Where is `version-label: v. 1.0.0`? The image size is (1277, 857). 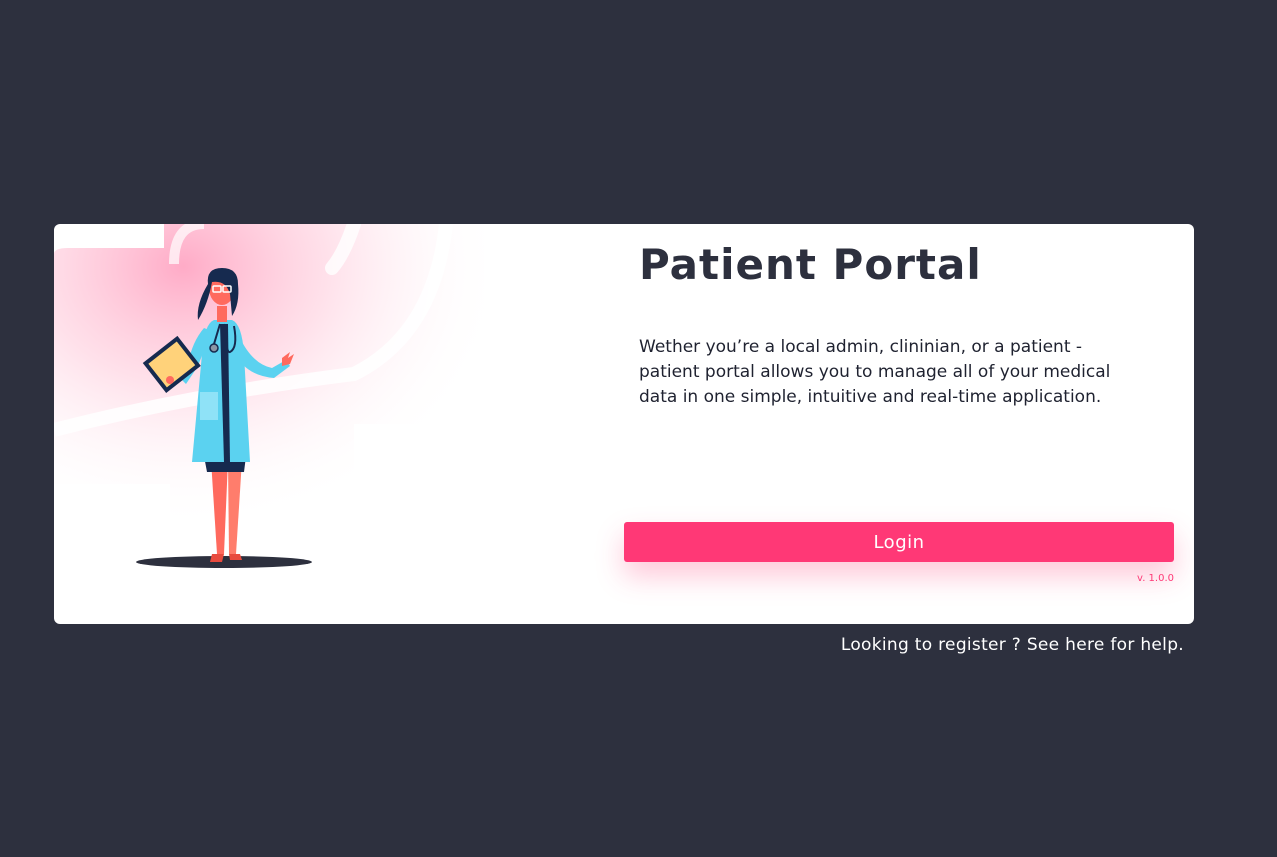 version-label: v. 1.0.0 is located at coordinates (1155, 578).